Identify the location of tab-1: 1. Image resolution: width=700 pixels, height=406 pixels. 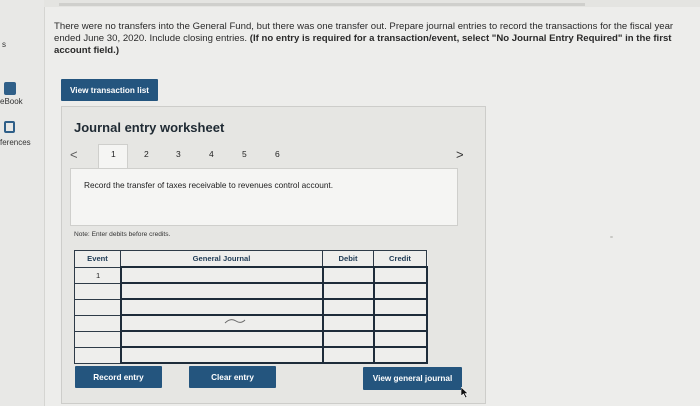
(113, 154).